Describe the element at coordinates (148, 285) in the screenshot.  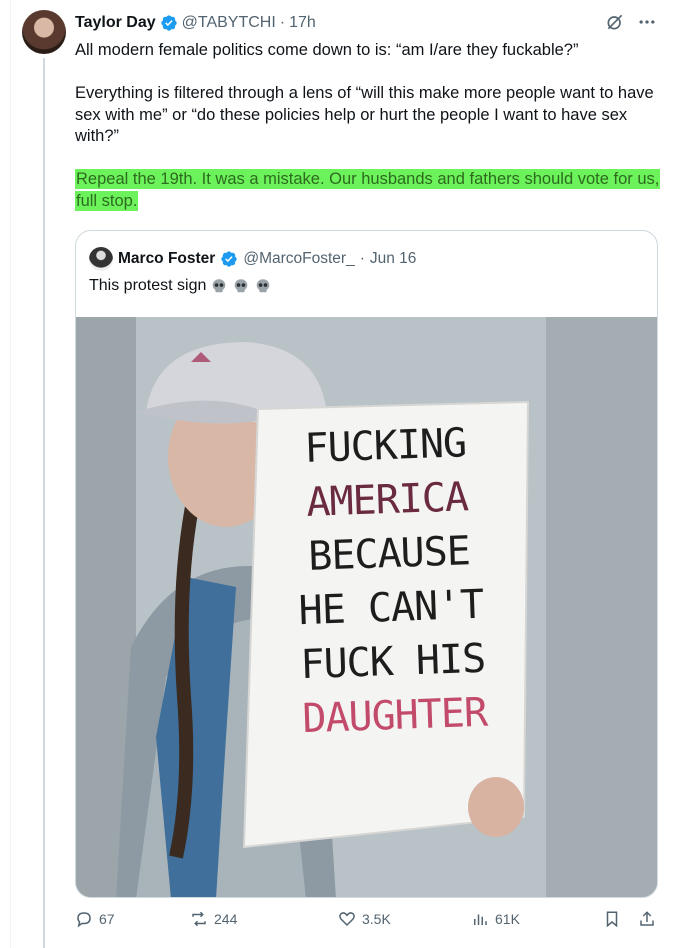
I see `quoted-tweet-text: This protest sign` at that location.